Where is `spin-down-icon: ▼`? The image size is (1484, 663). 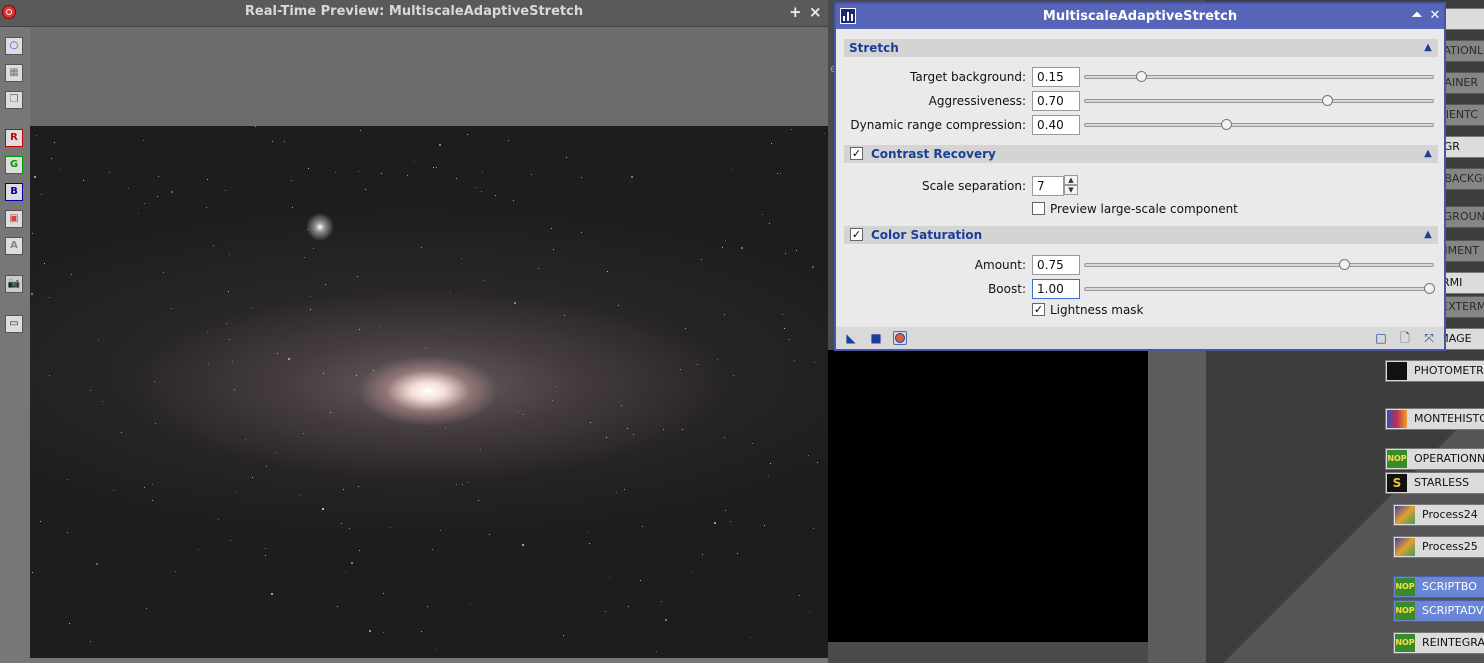 spin-down-icon: ▼ is located at coordinates (1071, 190).